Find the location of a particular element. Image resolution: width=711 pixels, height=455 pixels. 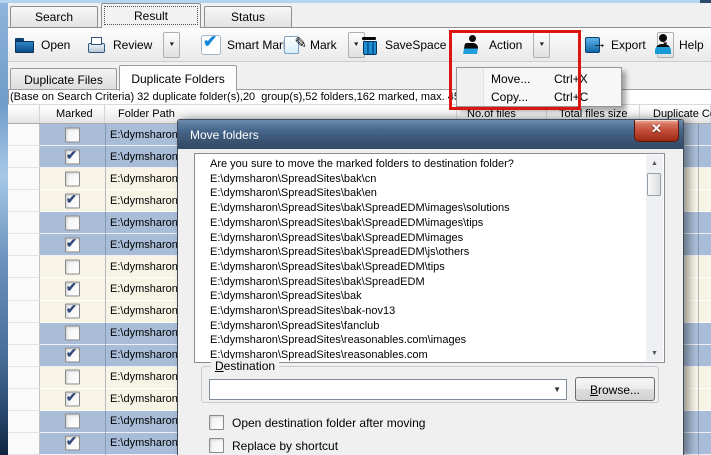

action-context-menu: Move... Ctrl+X Copy... Ctrl+C is located at coordinates (539, 87).